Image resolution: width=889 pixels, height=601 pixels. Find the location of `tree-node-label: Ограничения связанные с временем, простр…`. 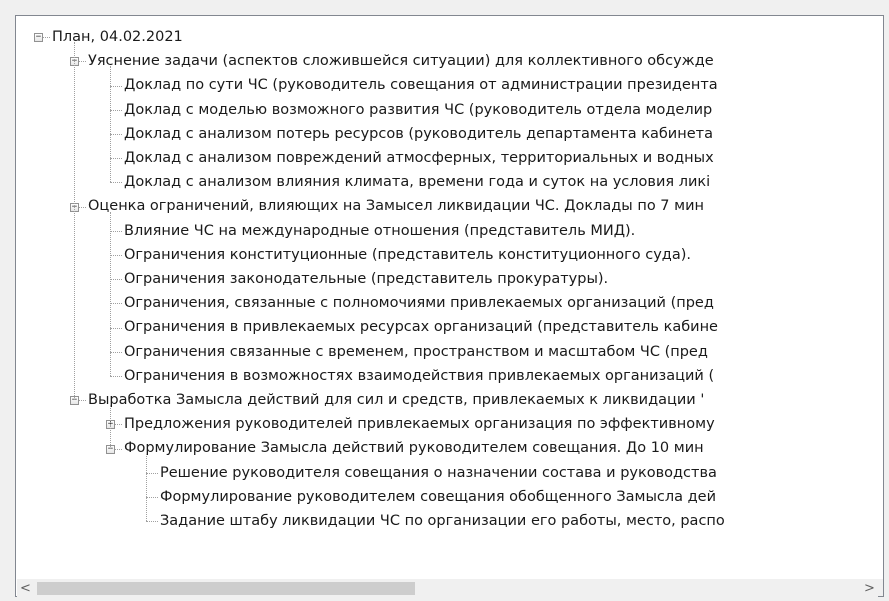

tree-node-label: Ограничения связанные с временем, простр… is located at coordinates (416, 352).